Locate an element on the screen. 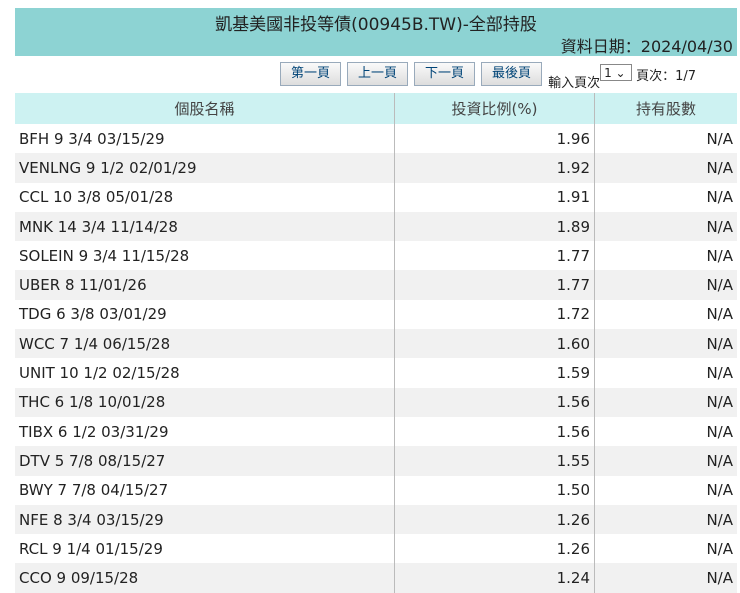  holding-name: DTV 5 7/8 08/15/27 is located at coordinates (205, 461).